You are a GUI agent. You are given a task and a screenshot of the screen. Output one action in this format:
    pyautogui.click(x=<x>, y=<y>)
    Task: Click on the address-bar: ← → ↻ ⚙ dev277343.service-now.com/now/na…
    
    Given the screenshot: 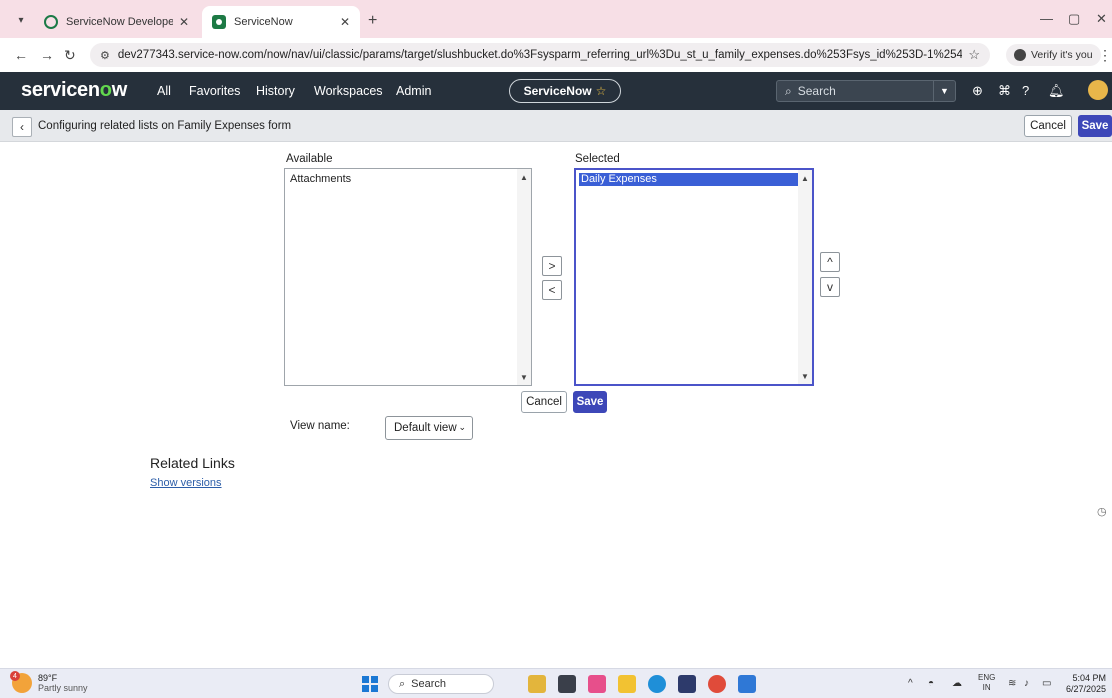 What is the action you would take?
    pyautogui.click(x=556, y=55)
    